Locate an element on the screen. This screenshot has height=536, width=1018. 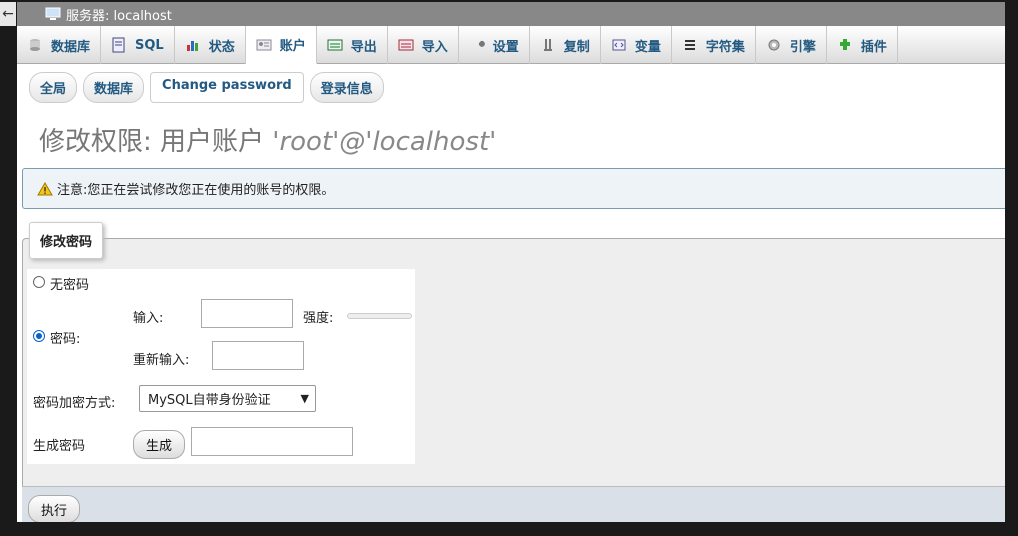
sql-icon is located at coordinates (118, 45).